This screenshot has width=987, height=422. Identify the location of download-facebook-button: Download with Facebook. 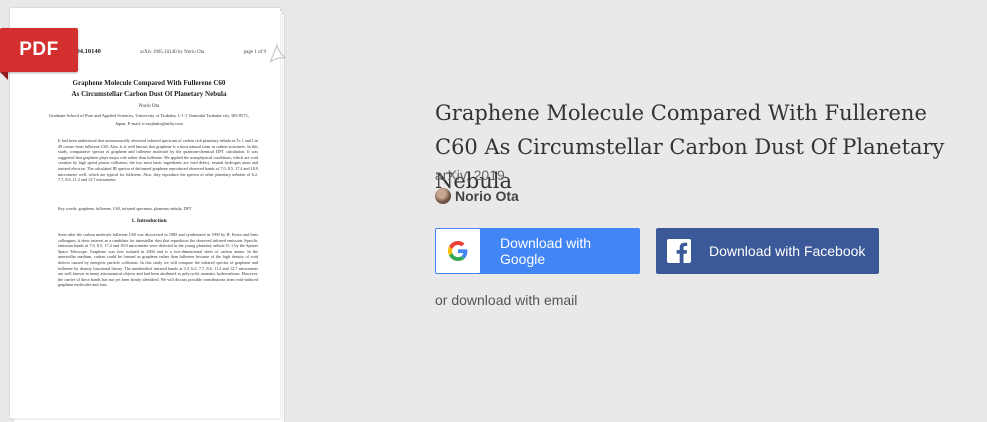
(767, 251).